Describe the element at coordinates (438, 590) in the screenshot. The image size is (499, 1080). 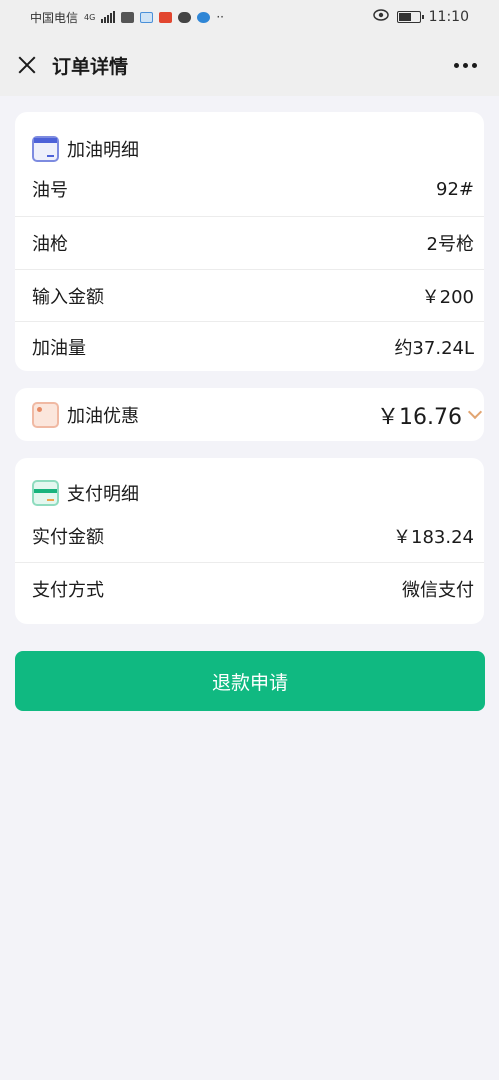
I see `row-value: 微信支付` at that location.